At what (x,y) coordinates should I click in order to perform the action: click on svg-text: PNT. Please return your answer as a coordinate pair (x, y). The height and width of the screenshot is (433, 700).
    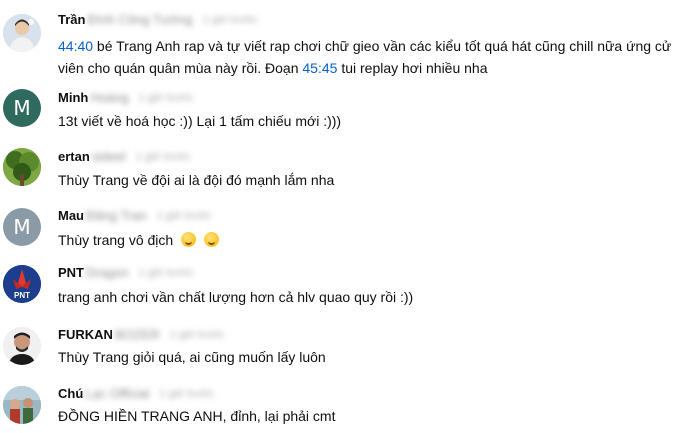
    Looking at the image, I should click on (22, 295).